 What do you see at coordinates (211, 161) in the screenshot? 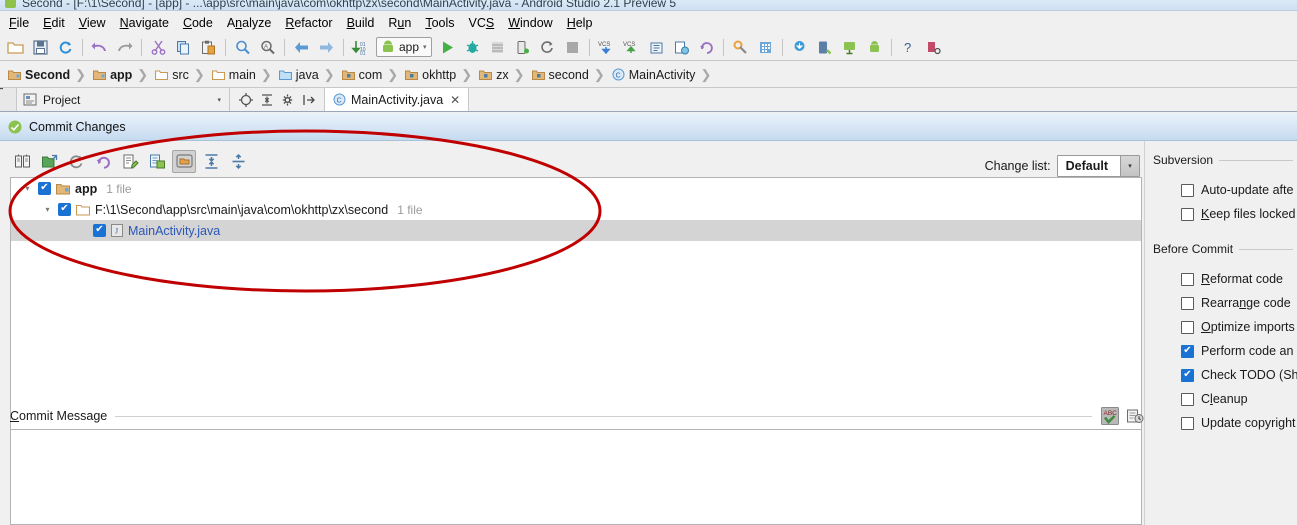
I see `expand-all-icon` at bounding box center [211, 161].